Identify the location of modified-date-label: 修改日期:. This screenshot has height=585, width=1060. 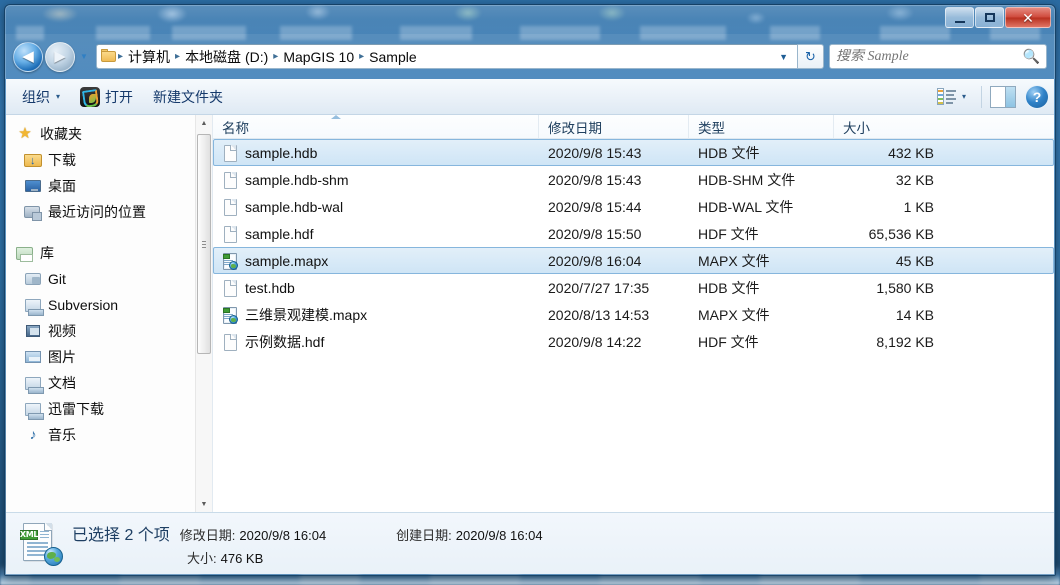
(207, 535).